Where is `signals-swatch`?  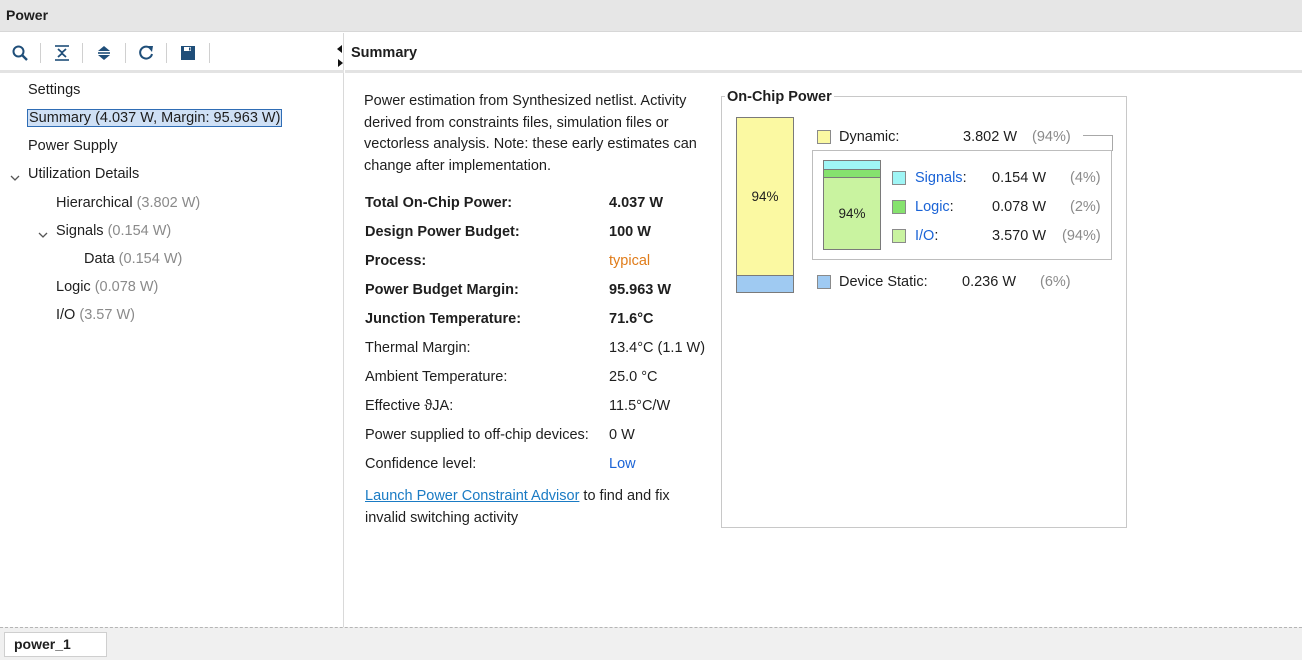
signals-swatch is located at coordinates (899, 178).